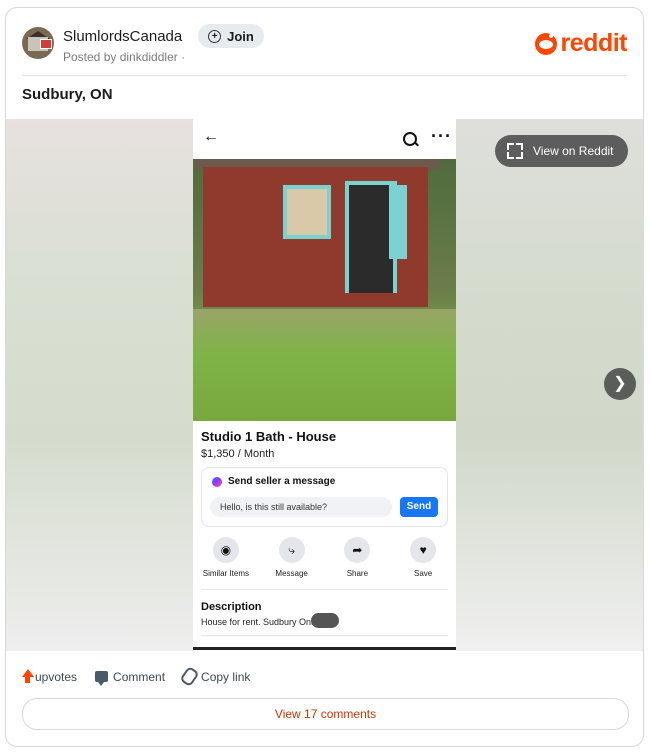 This screenshot has height=753, width=650. I want to click on view-on-reddit-label: View on Reddit, so click(573, 151).